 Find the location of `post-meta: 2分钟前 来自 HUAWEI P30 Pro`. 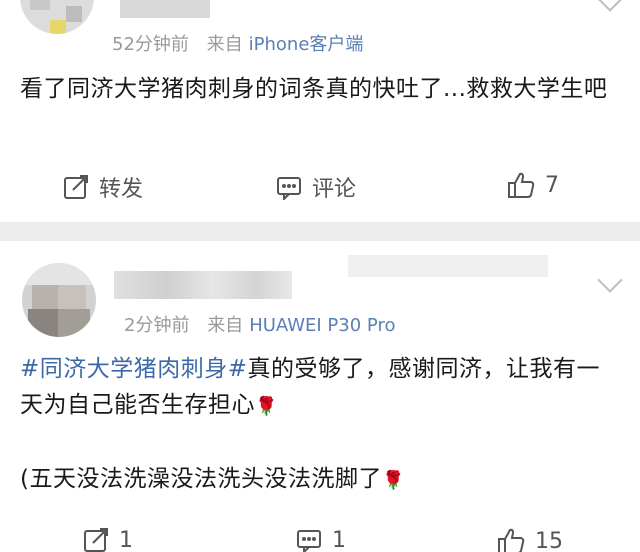

post-meta: 2分钟前 来自 HUAWEI P30 Pro is located at coordinates (259, 324).